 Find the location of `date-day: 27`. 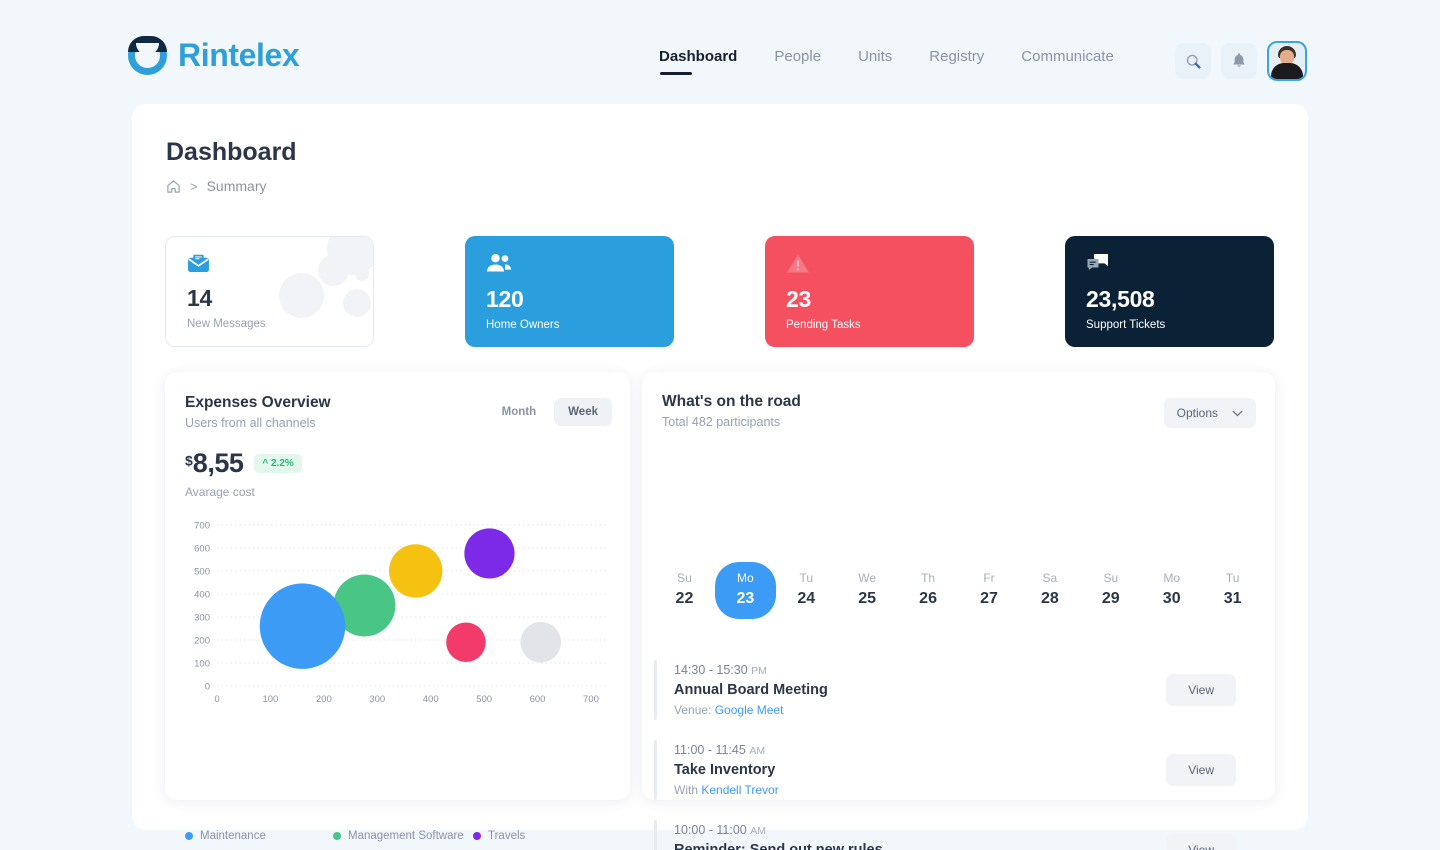

date-day: 27 is located at coordinates (989, 598).